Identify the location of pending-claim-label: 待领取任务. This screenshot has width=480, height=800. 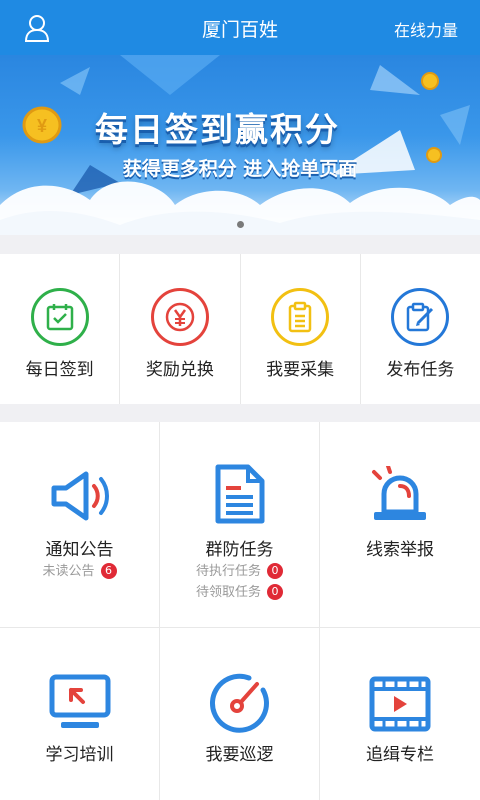
(228, 592).